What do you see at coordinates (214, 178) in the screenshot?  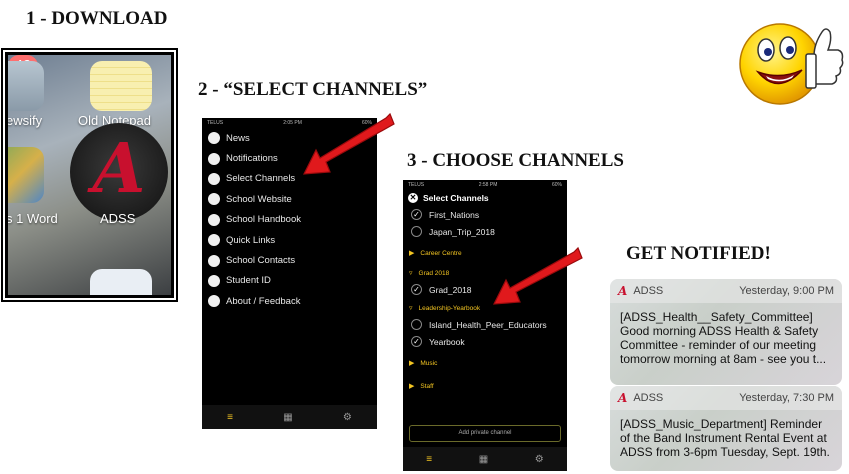 I see `globe-icon` at bounding box center [214, 178].